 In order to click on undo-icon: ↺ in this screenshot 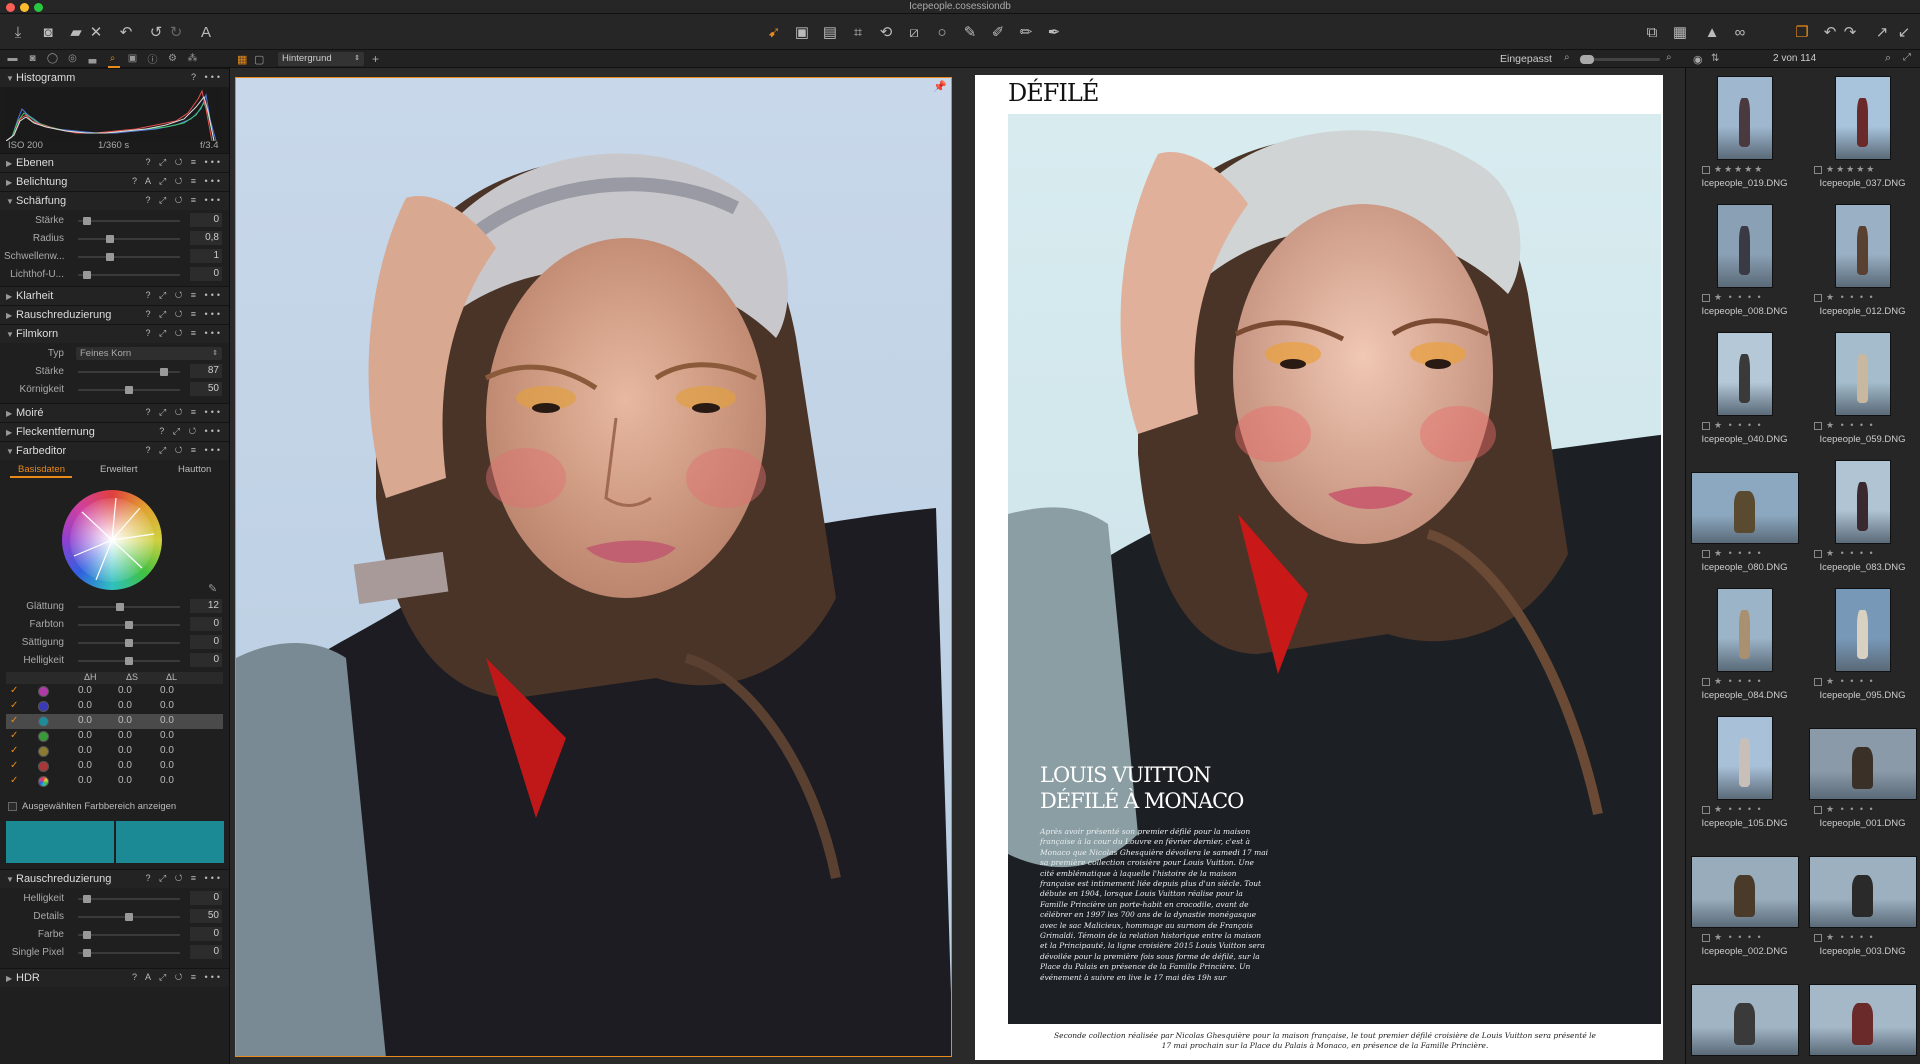, I will do `click(156, 32)`.